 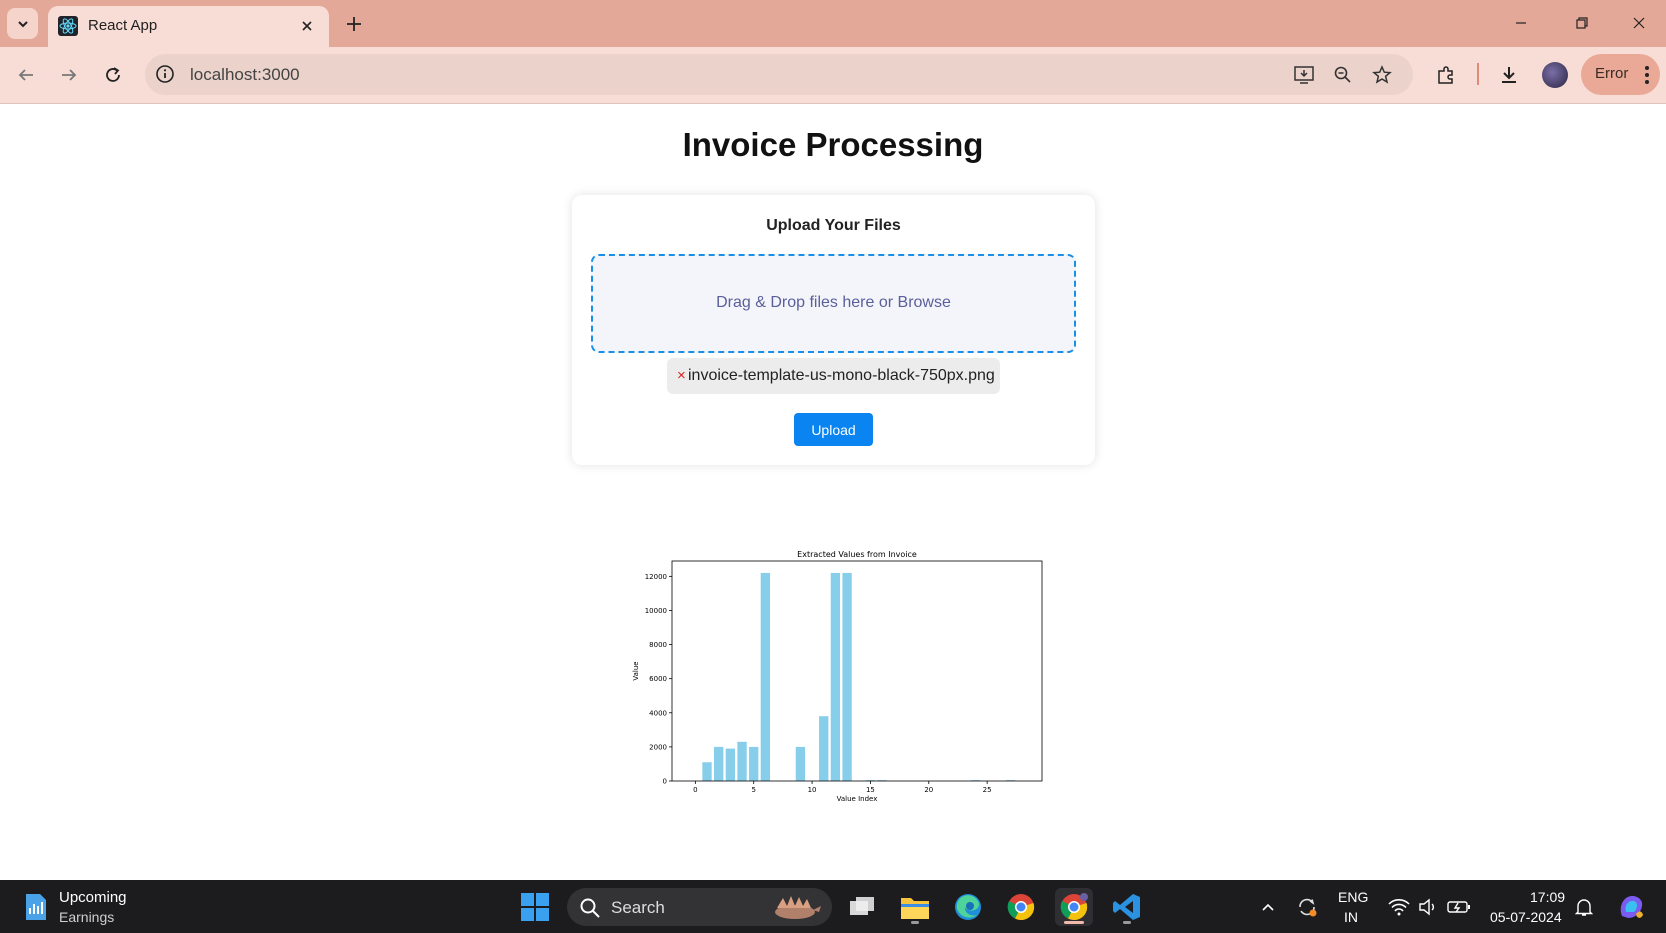 I want to click on y-tick-label: 4000, so click(x=658, y=713).